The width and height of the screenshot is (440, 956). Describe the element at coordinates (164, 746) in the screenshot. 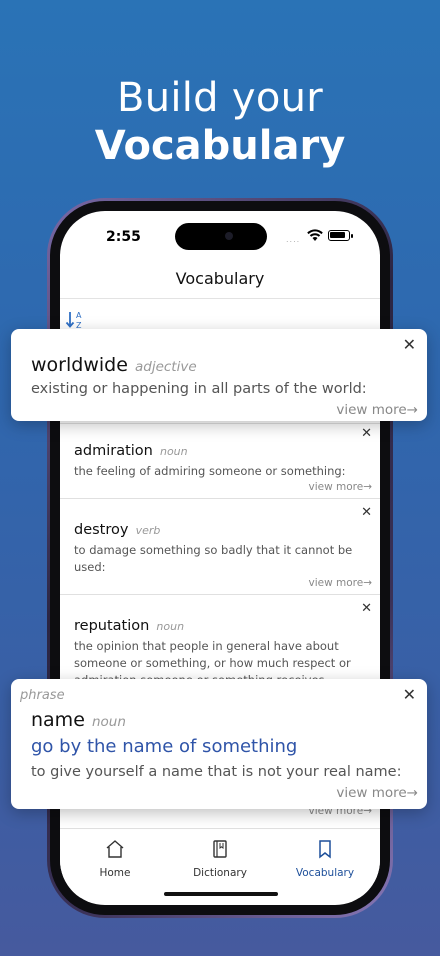

I see `phrase-text: go by the name of something` at that location.